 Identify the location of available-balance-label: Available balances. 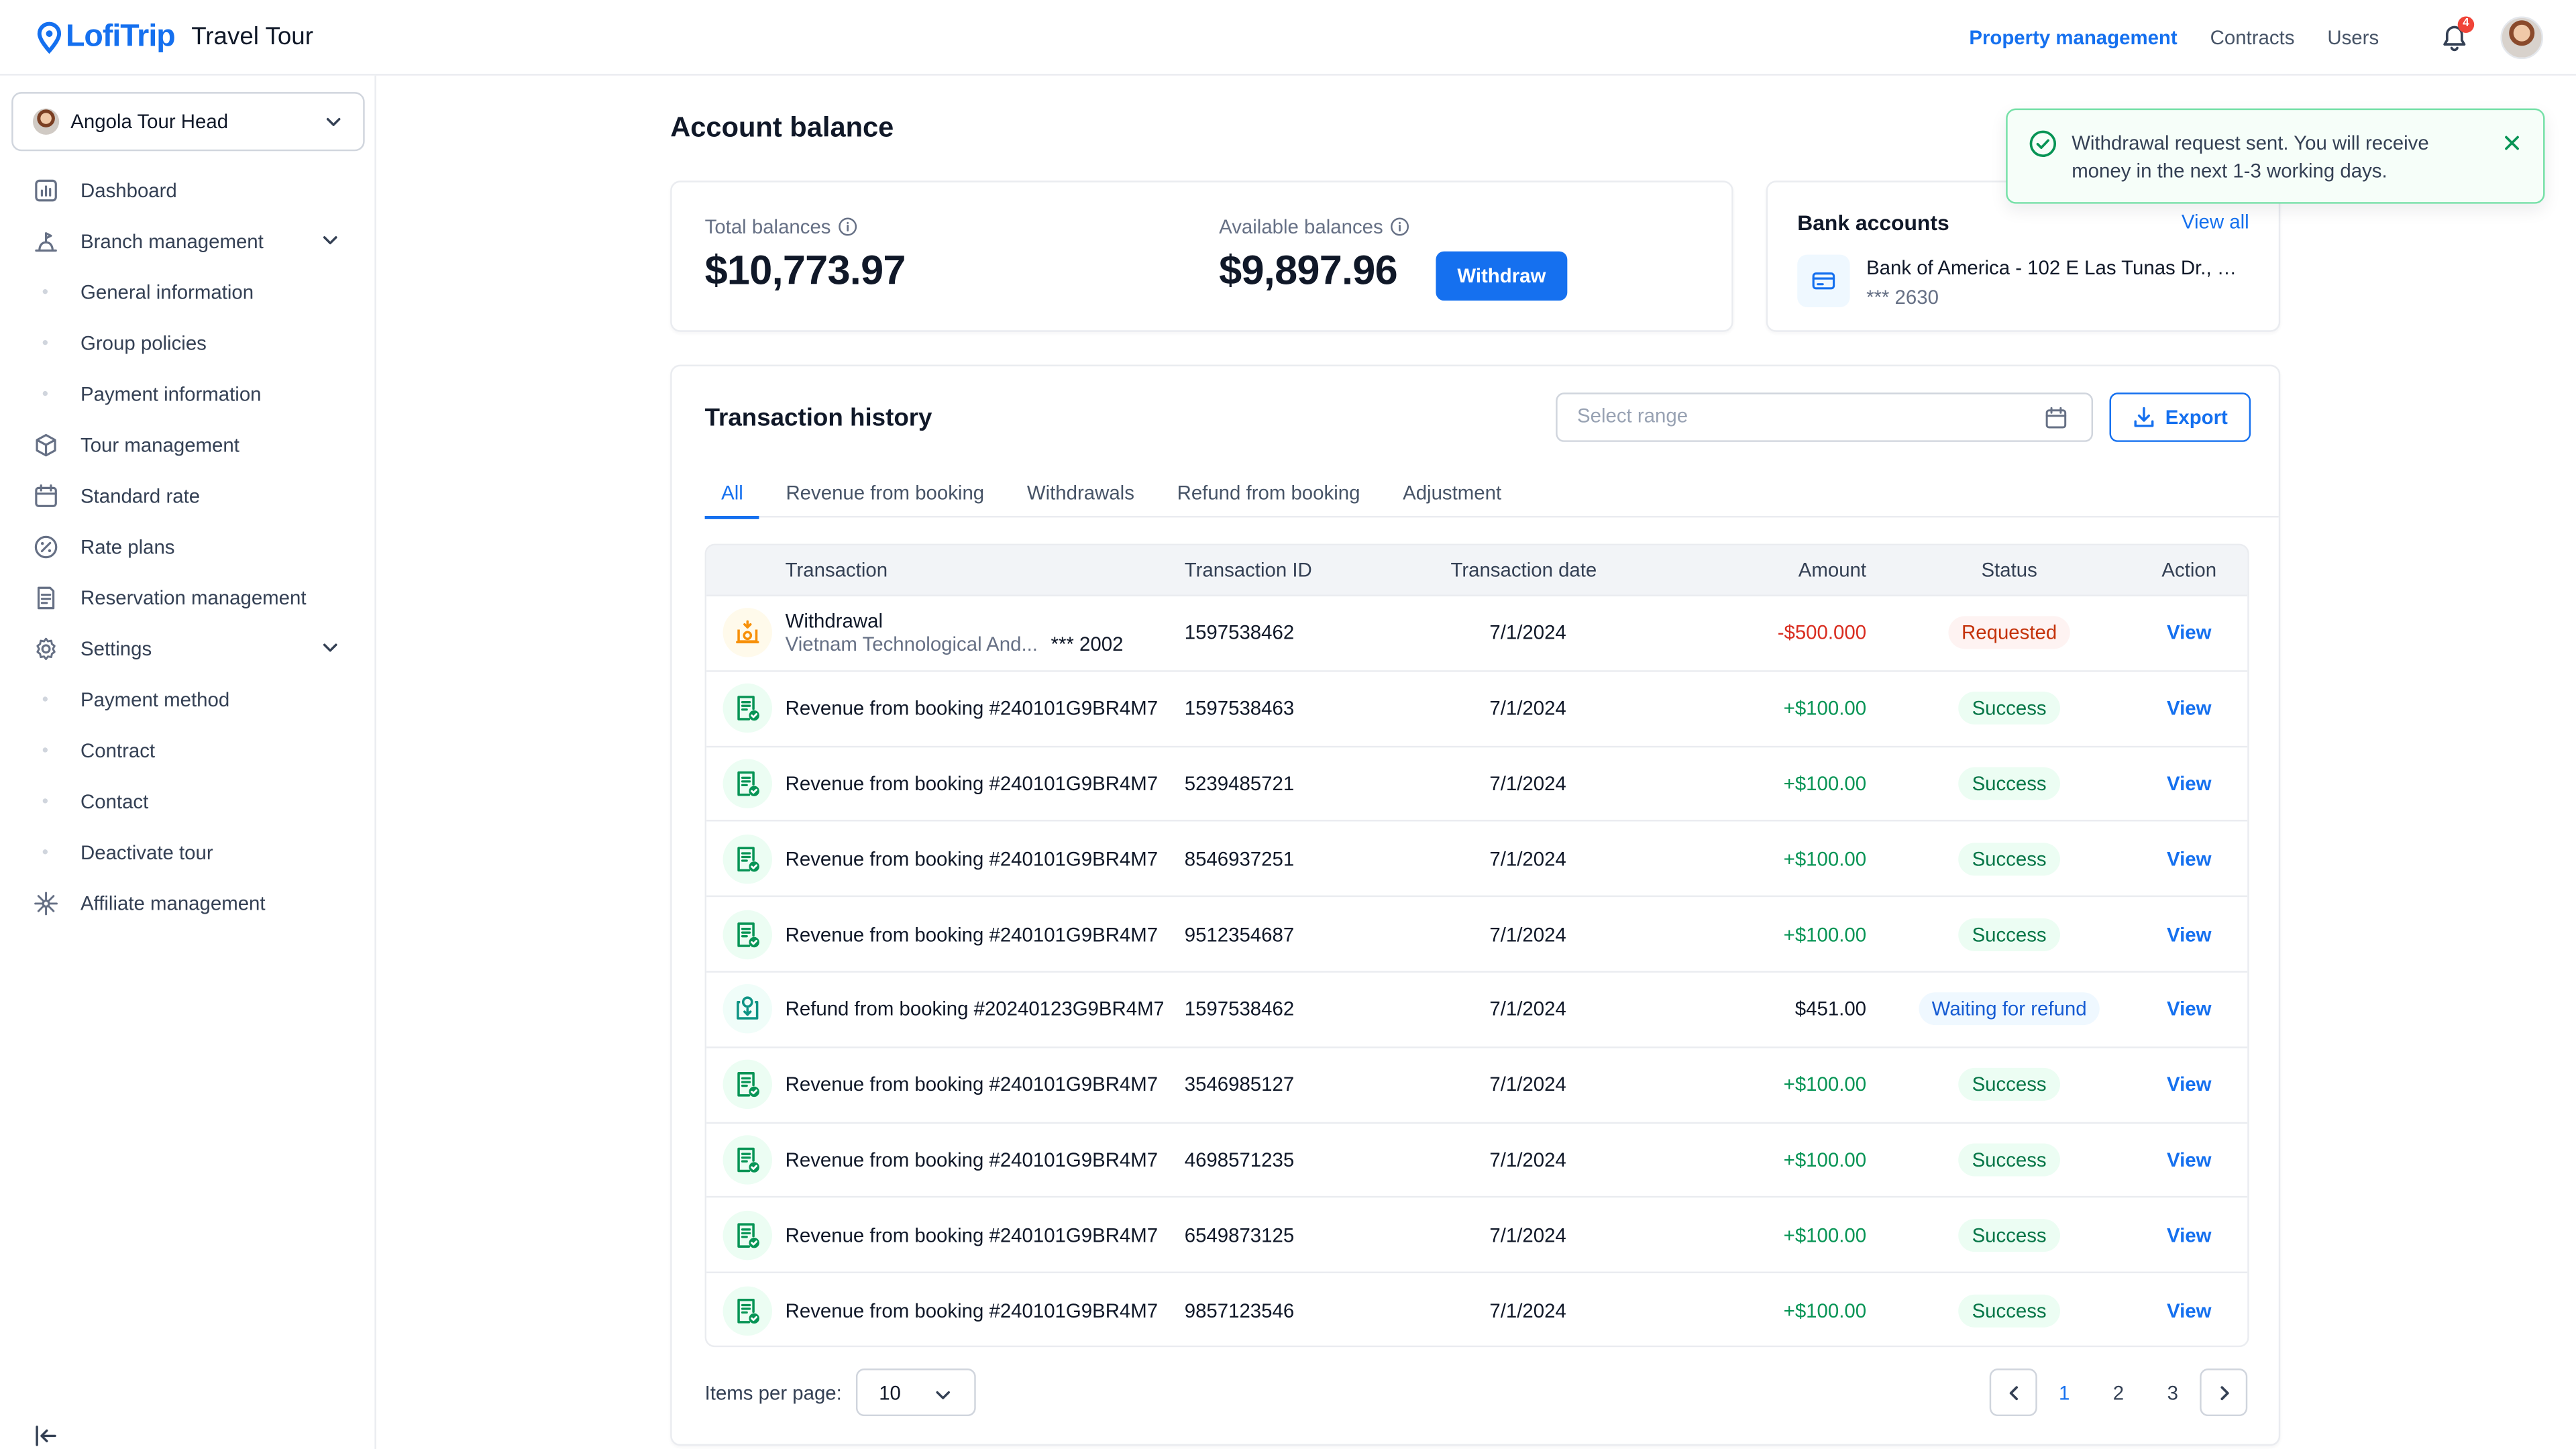
(1314, 226).